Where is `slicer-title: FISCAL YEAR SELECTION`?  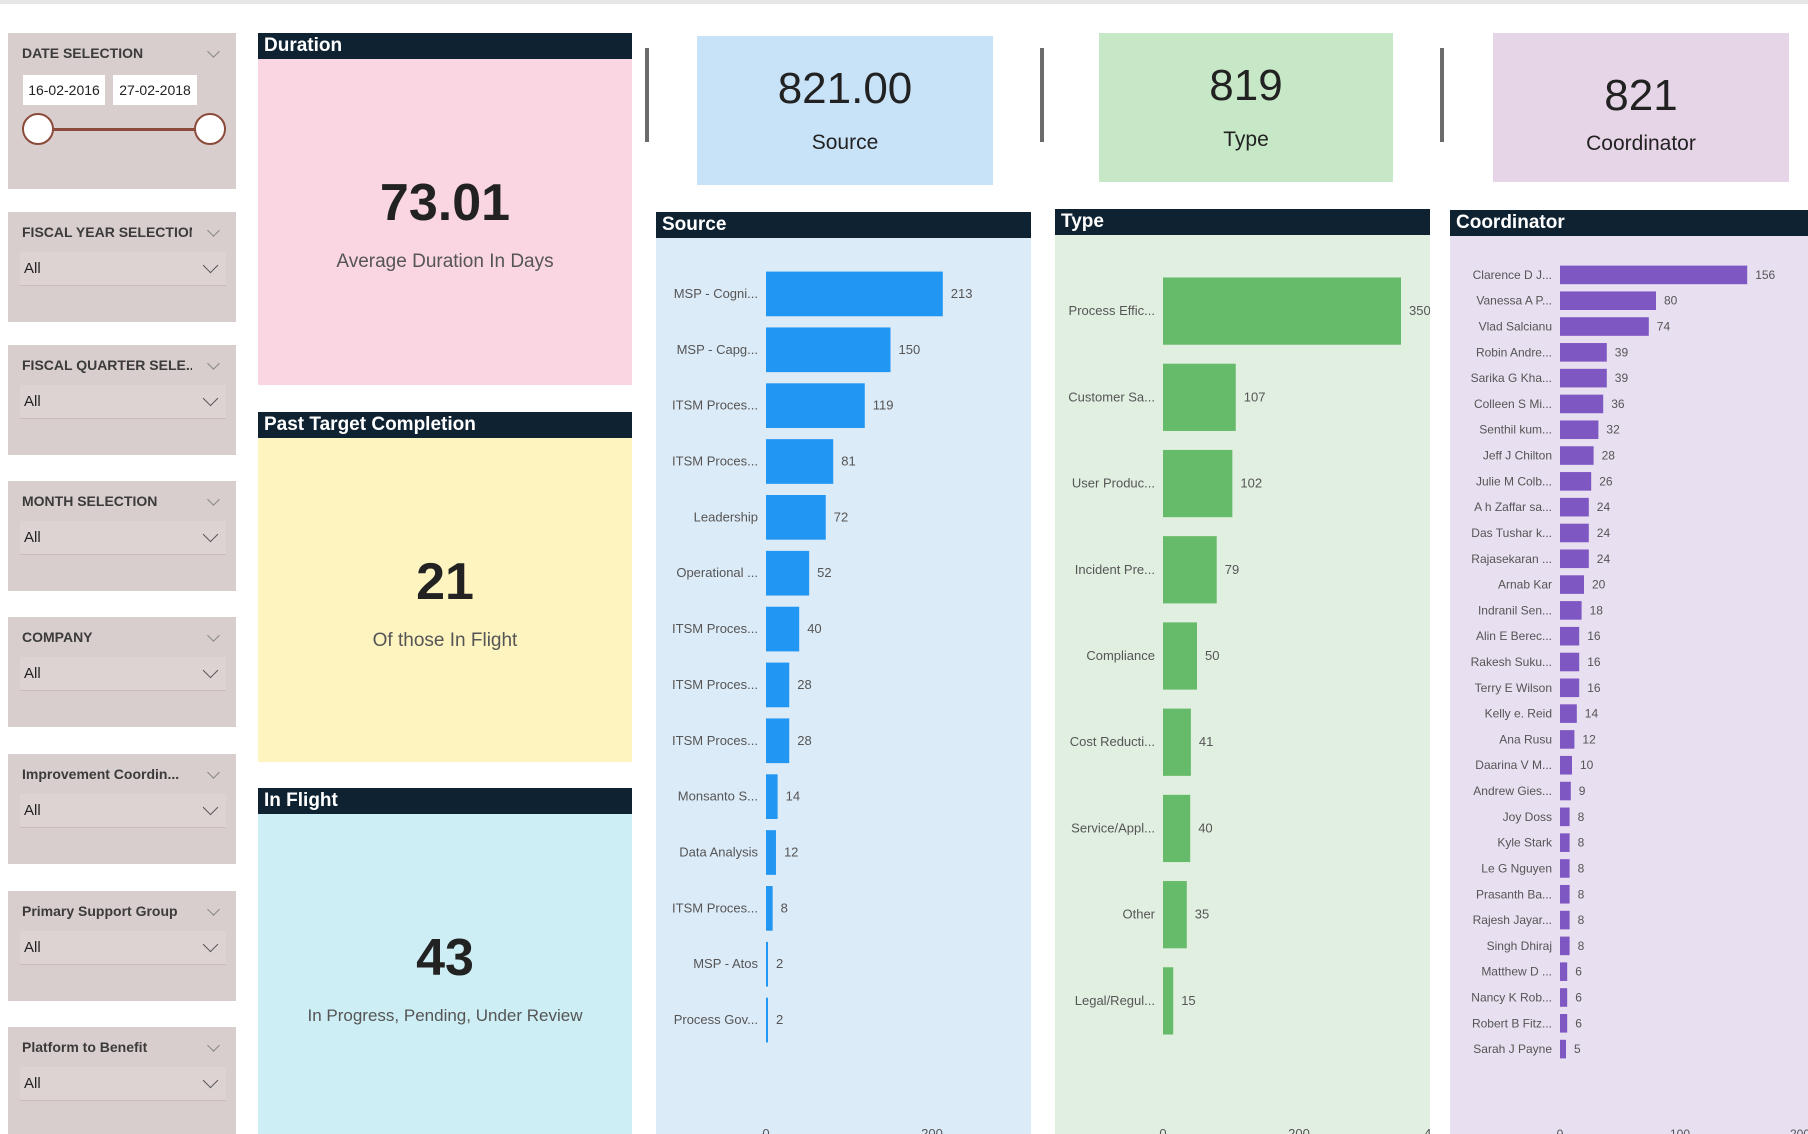 slicer-title: FISCAL YEAR SELECTION is located at coordinates (107, 232).